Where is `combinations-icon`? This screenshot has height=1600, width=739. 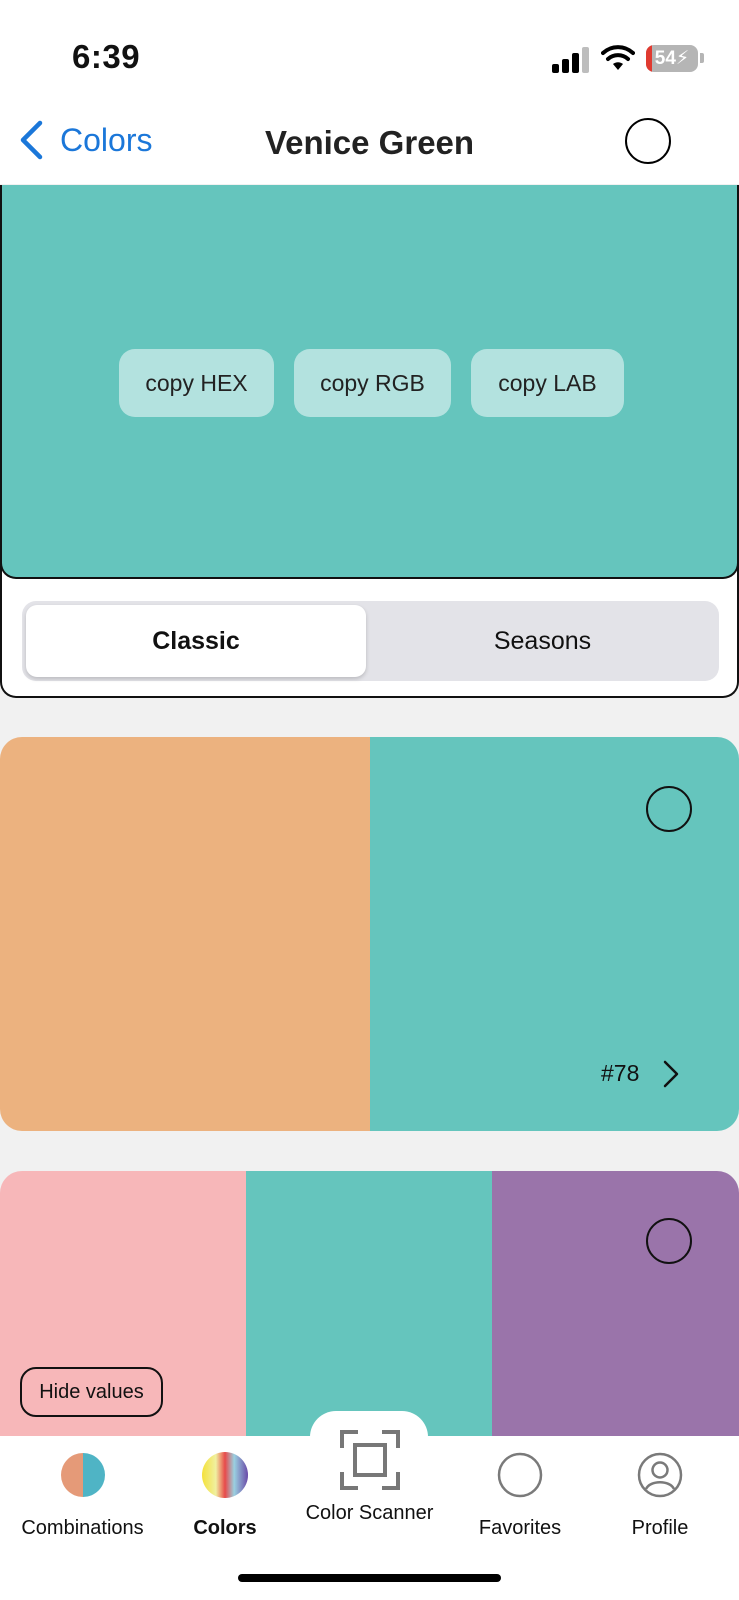 combinations-icon is located at coordinates (82, 1475).